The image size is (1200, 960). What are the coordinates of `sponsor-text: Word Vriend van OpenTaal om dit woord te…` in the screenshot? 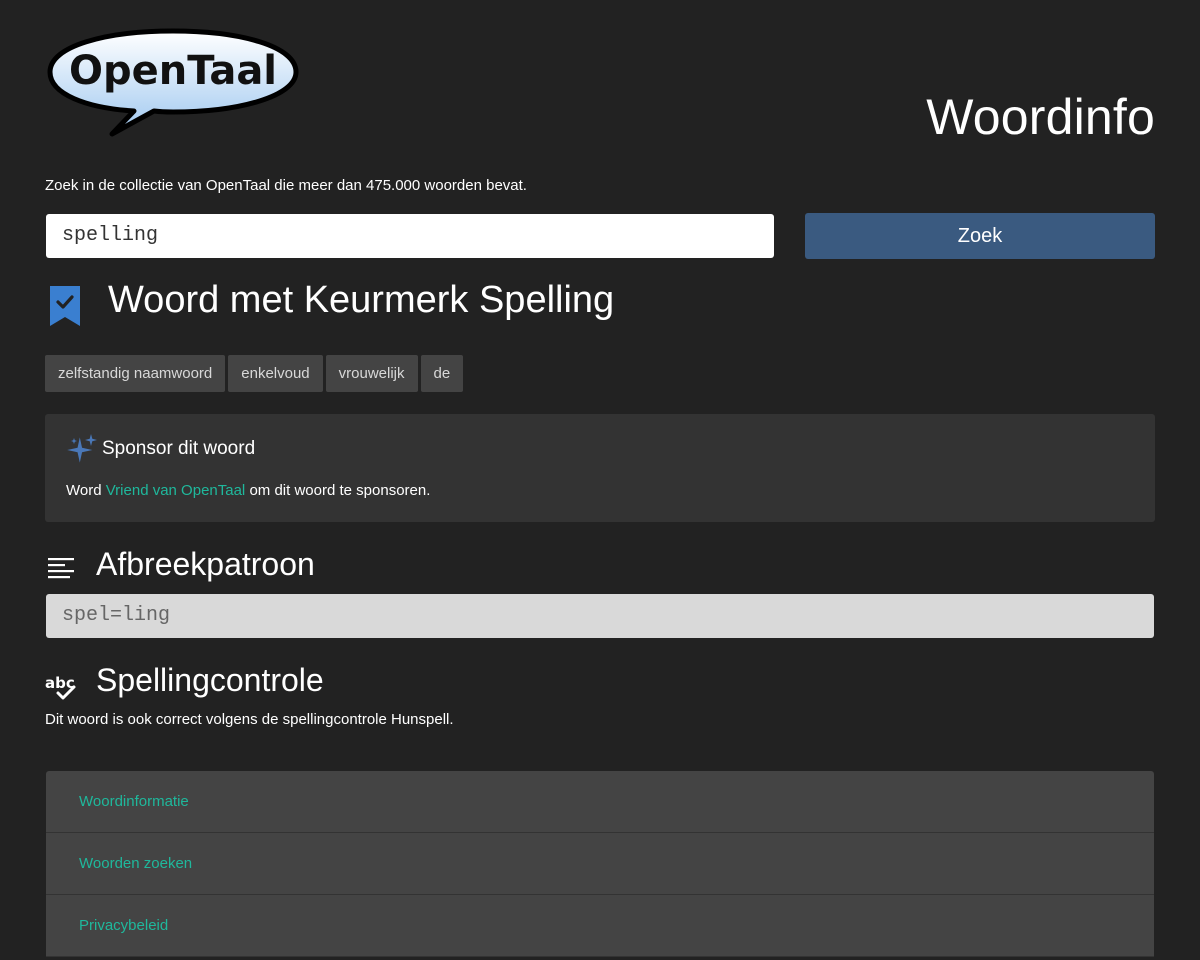 It's located at (248, 490).